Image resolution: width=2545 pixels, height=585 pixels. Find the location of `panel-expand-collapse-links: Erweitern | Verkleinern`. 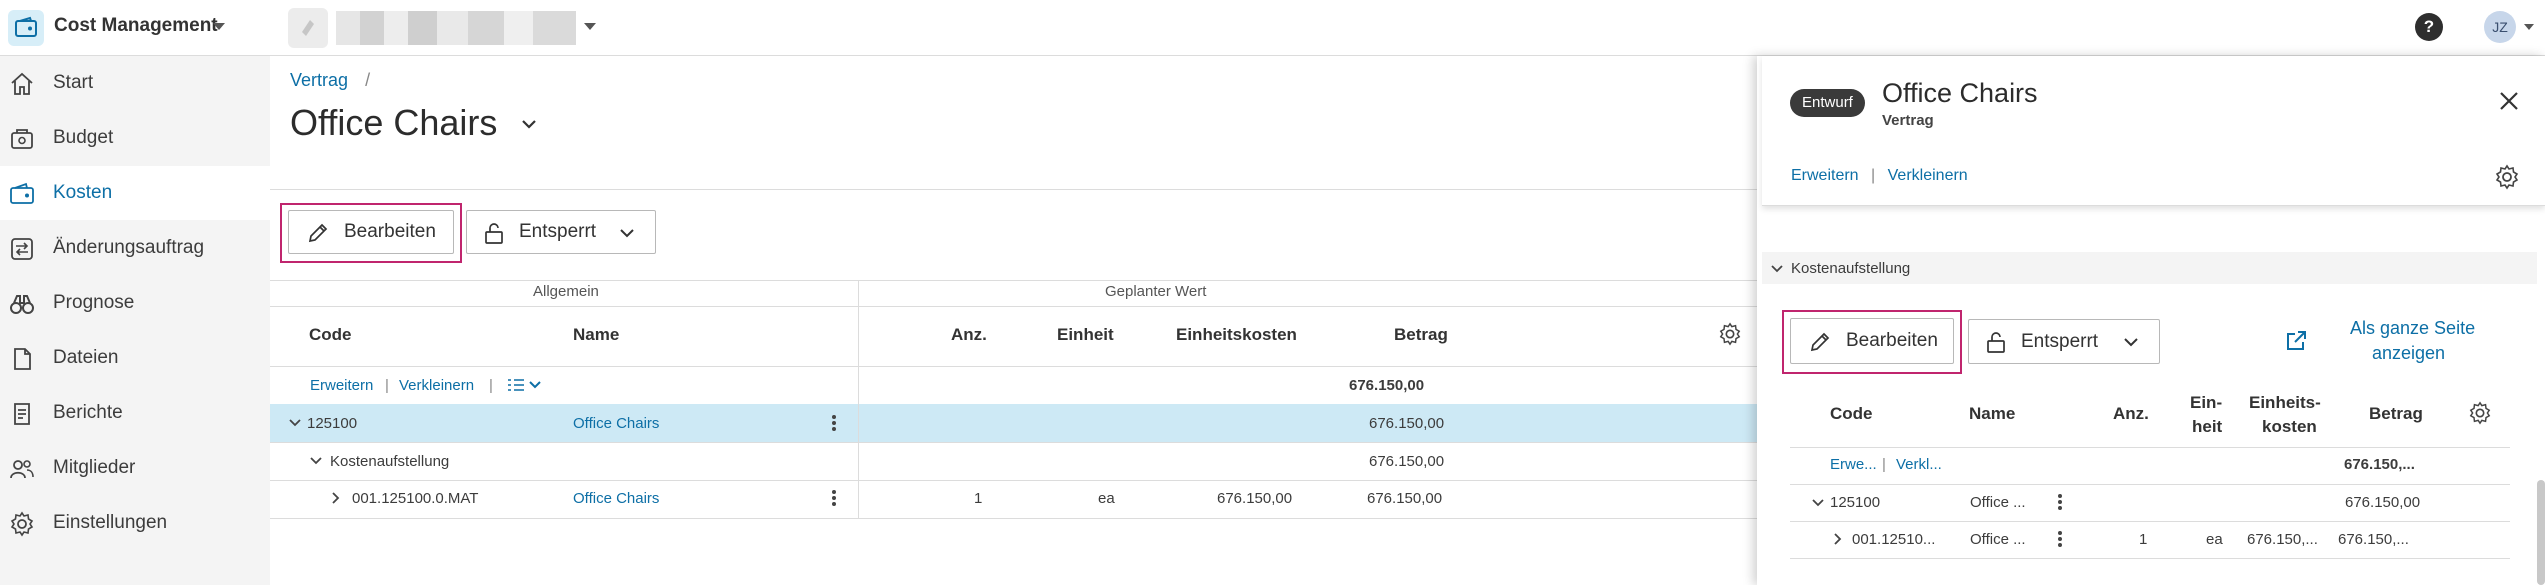

panel-expand-collapse-links: Erweitern | Verkleinern is located at coordinates (1879, 176).